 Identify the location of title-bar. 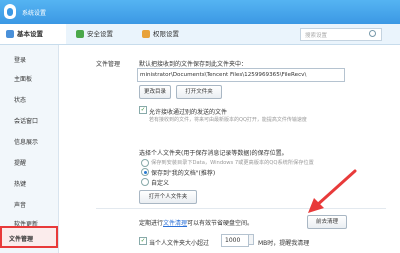
(200, 12).